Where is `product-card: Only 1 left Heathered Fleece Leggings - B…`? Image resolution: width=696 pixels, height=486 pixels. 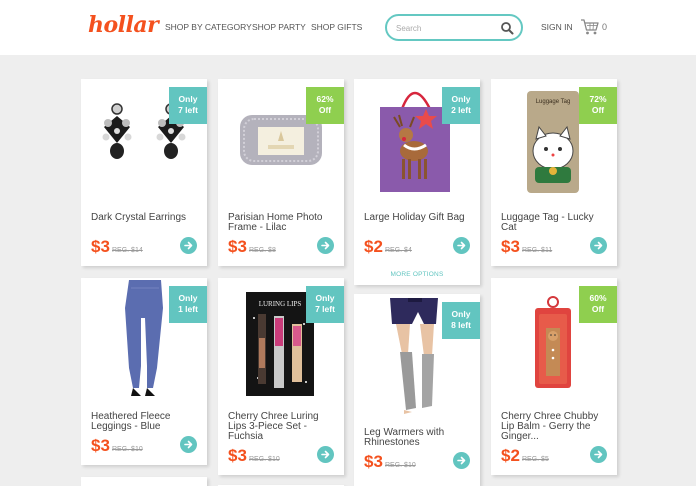 product-card: Only 1 left Heathered Fleece Leggings - B… is located at coordinates (144, 371).